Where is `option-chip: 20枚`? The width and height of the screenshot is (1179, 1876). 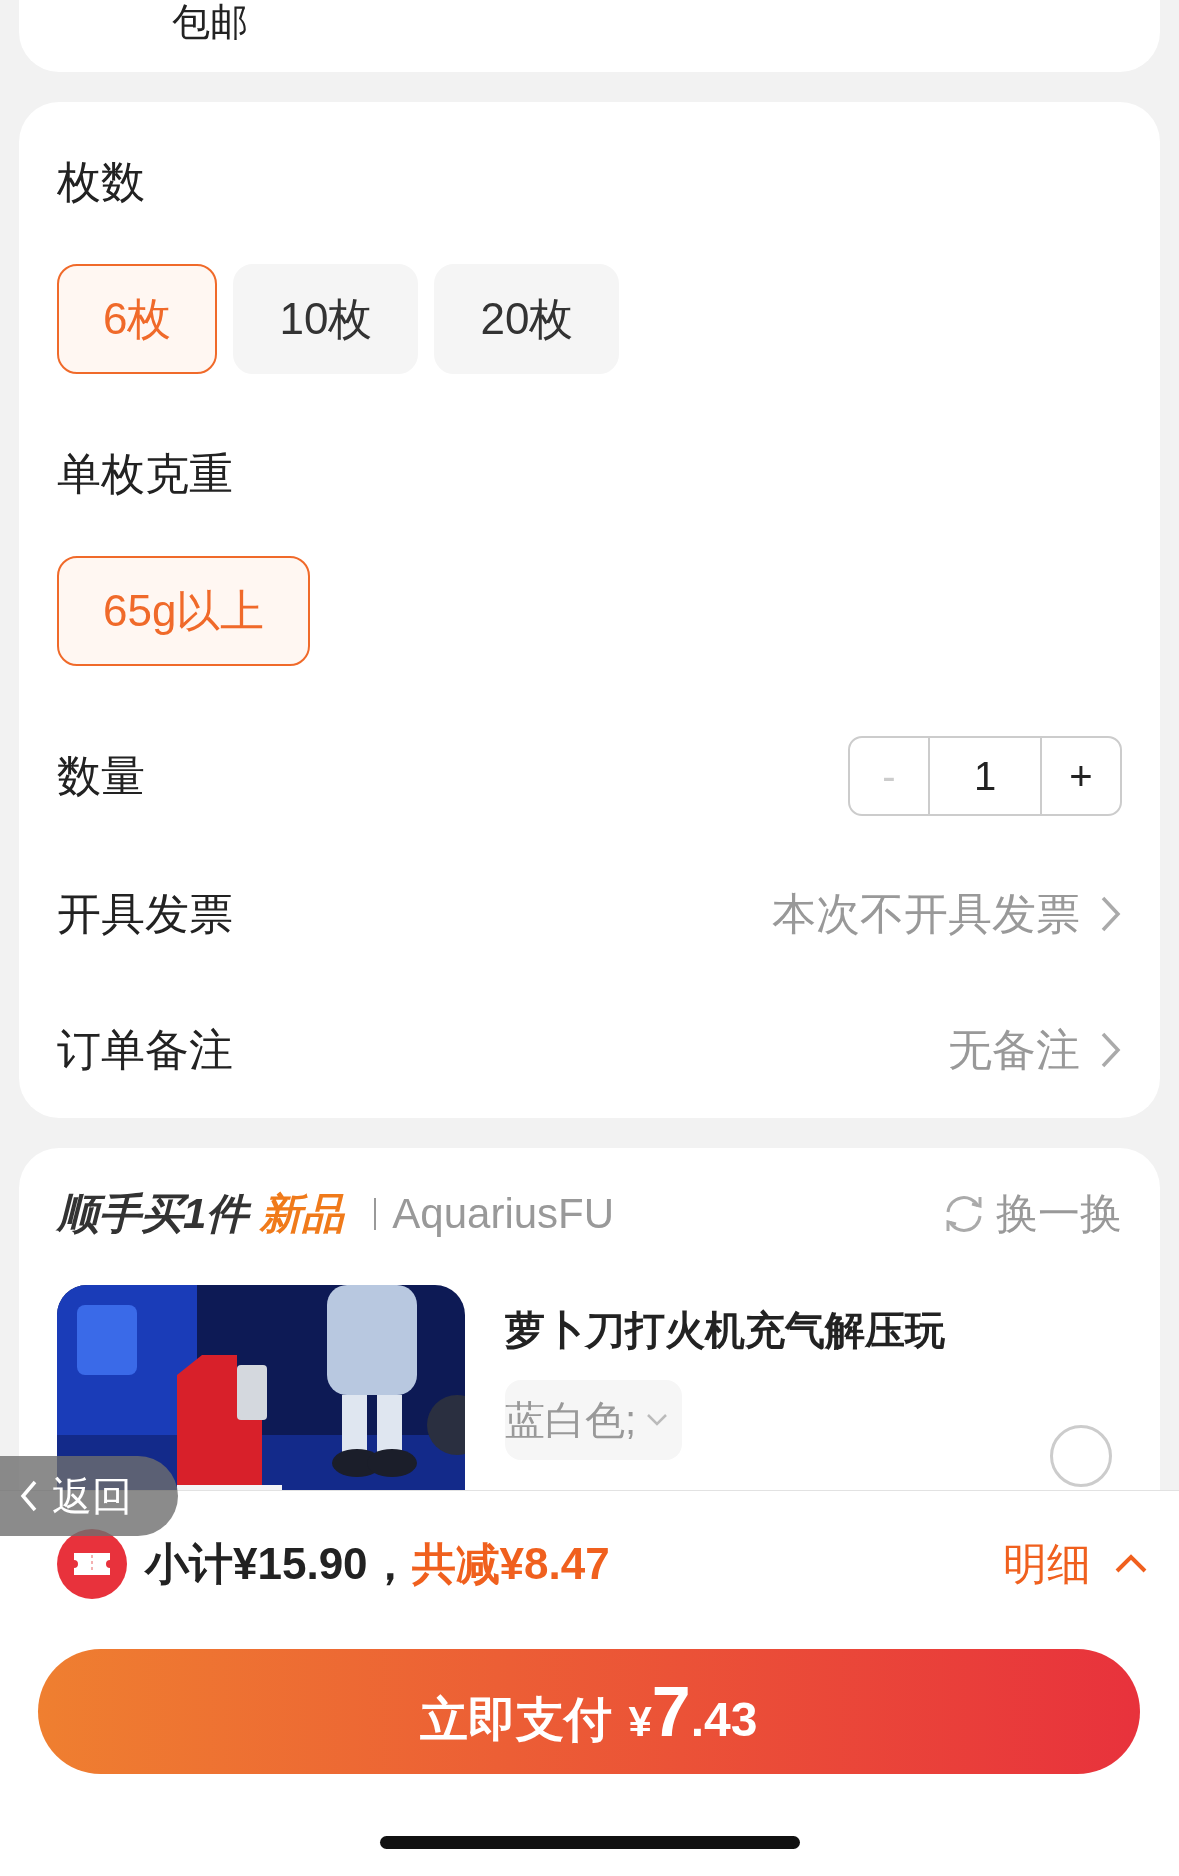
option-chip: 20枚 is located at coordinates (527, 319).